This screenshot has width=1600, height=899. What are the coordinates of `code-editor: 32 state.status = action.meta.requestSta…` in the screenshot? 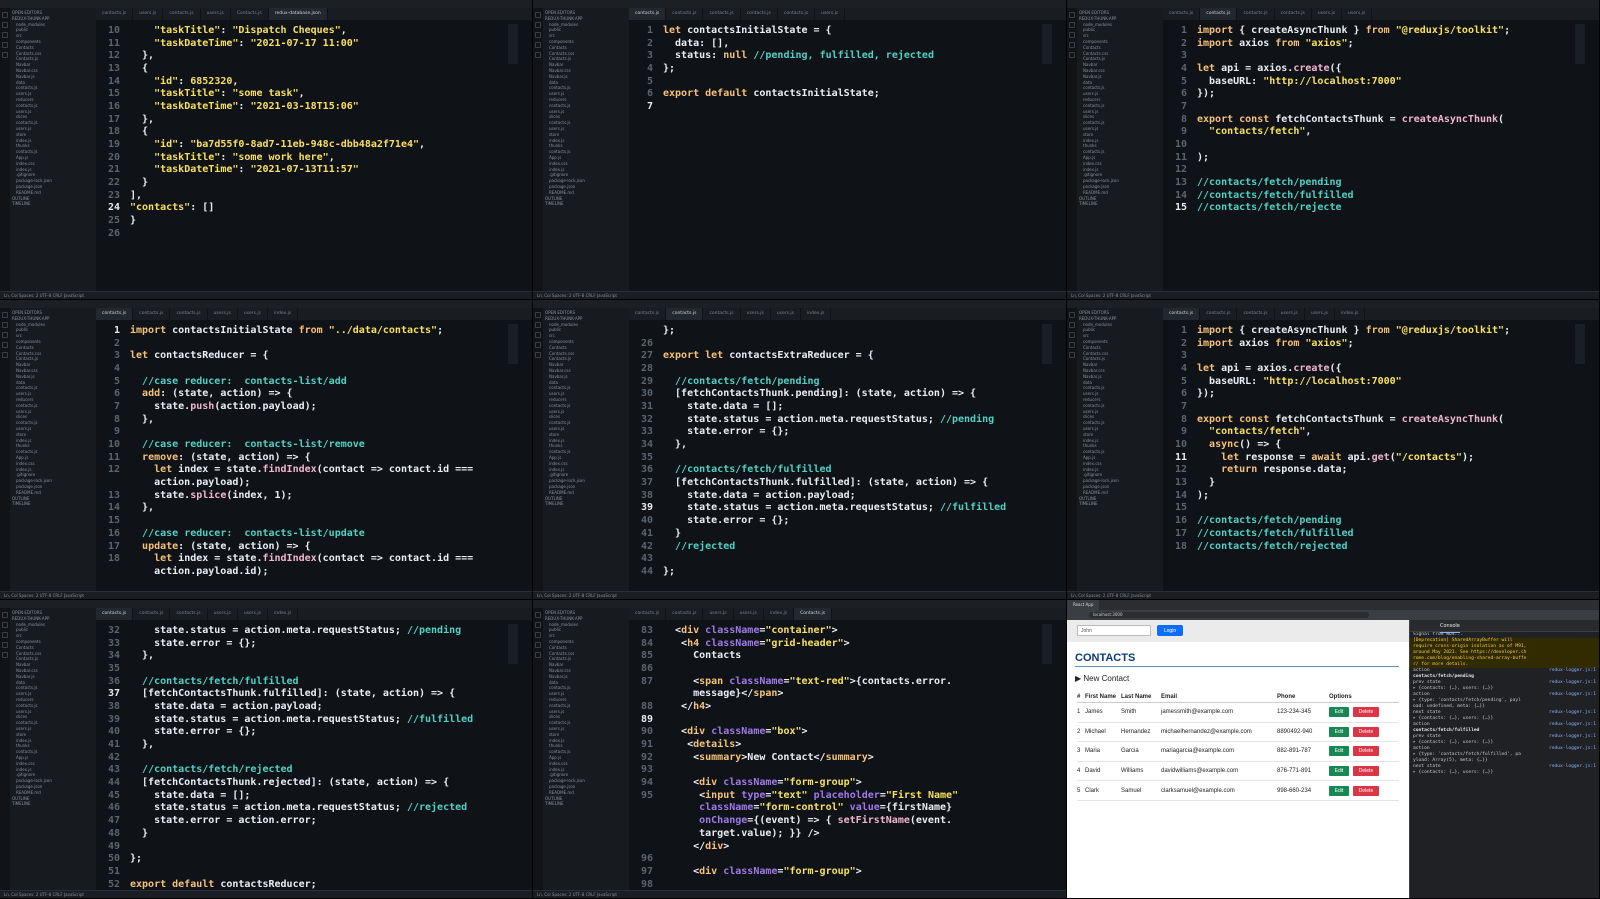 It's located at (314, 755).